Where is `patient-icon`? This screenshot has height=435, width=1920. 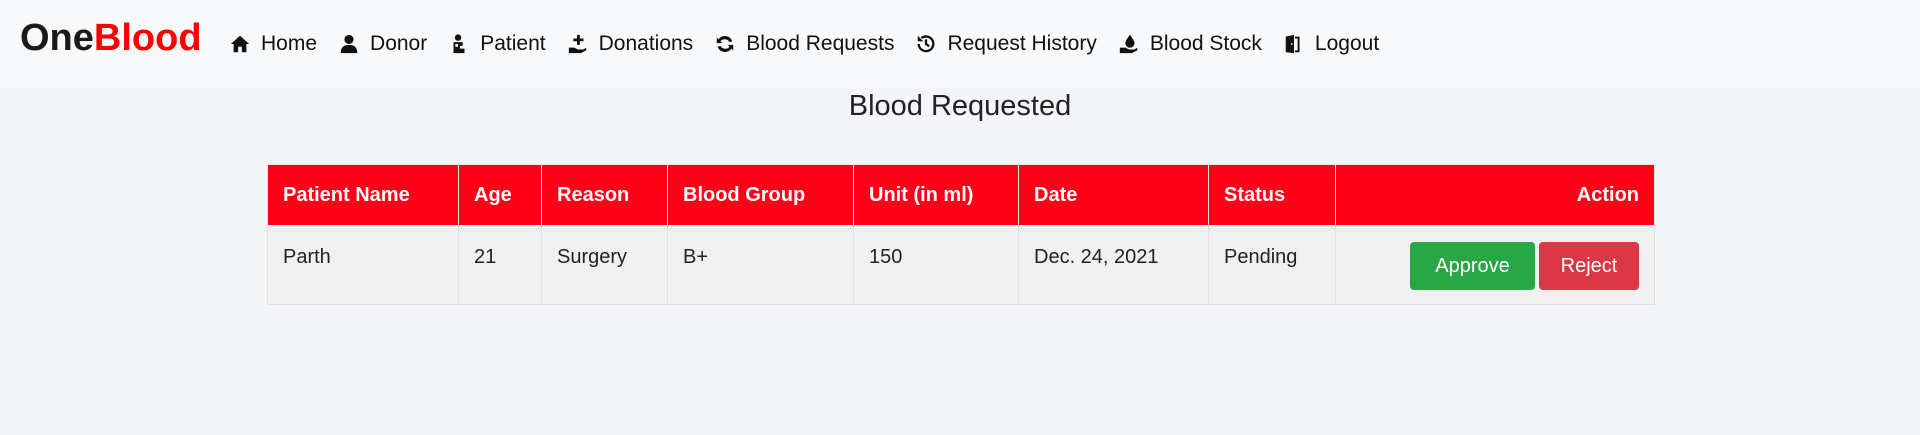 patient-icon is located at coordinates (459, 44).